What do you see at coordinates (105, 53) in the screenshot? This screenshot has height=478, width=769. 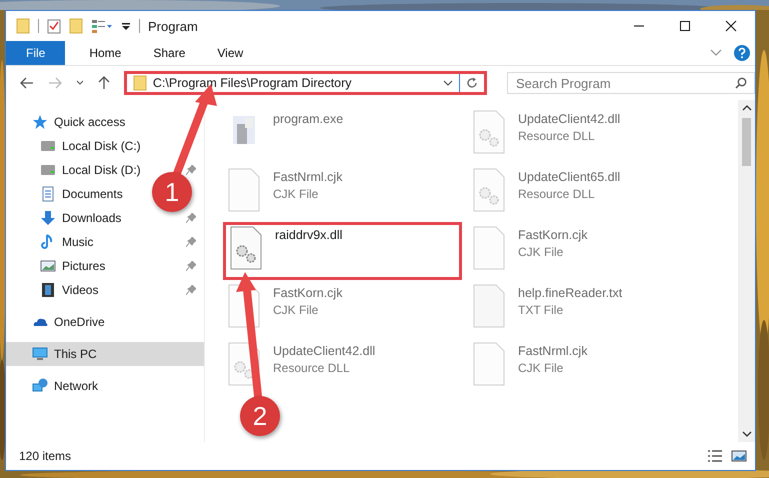 I see `ribbon-tab: Home` at bounding box center [105, 53].